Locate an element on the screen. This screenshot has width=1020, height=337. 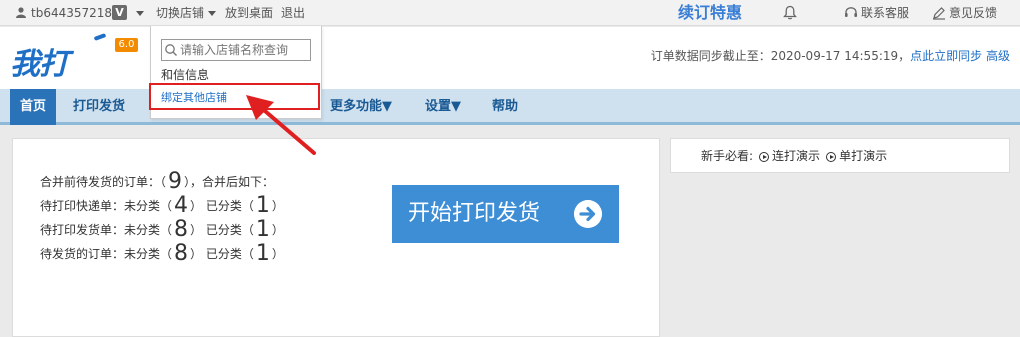
stats-row-shipping: 待发货的订单：未分类（8） 已分类（1） is located at coordinates (162, 254).